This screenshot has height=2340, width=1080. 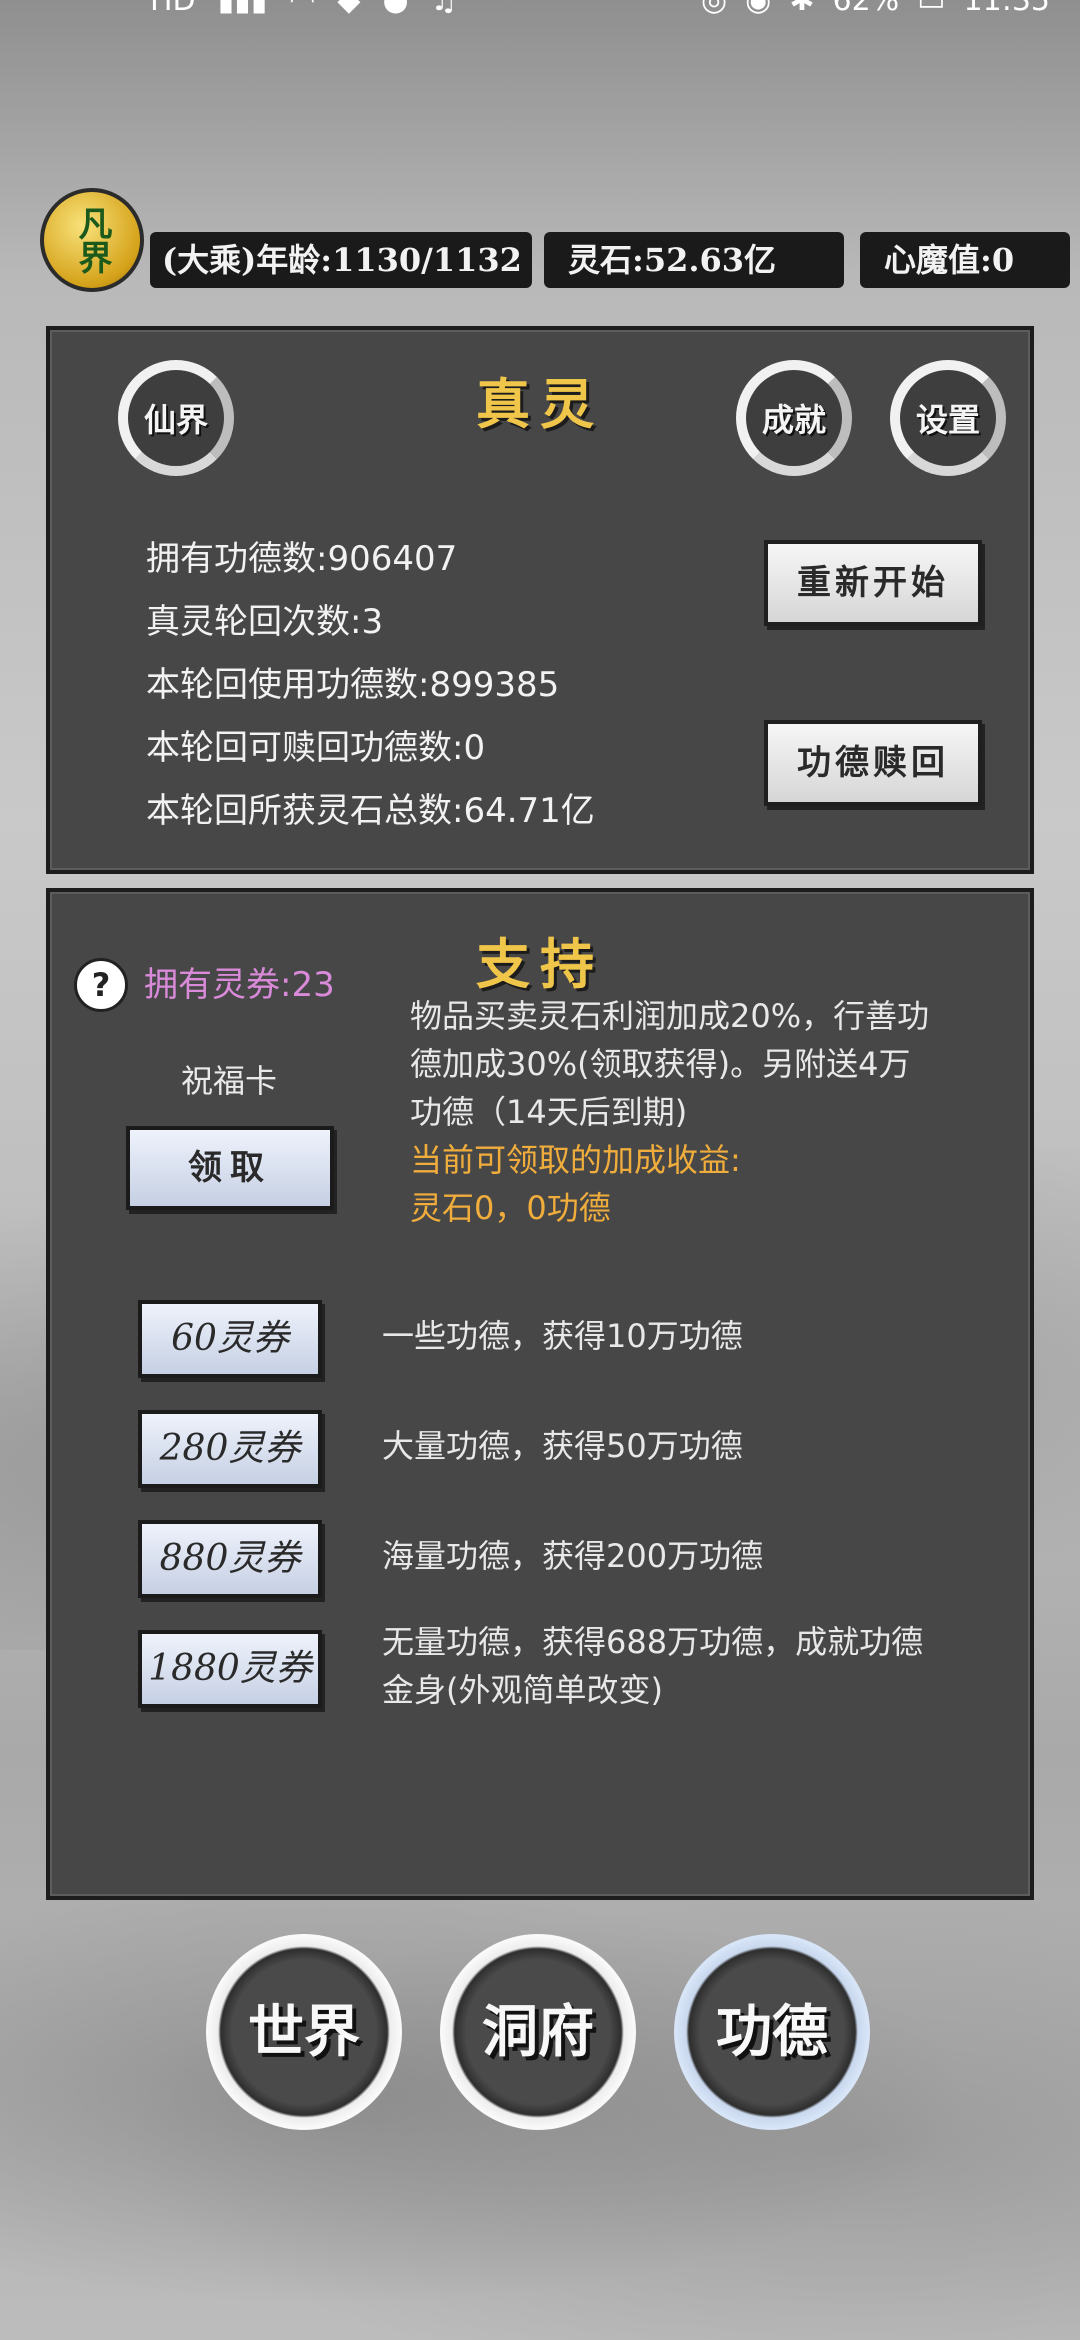 What do you see at coordinates (714, 9) in the screenshot?
I see `nfc-icon: ◎` at bounding box center [714, 9].